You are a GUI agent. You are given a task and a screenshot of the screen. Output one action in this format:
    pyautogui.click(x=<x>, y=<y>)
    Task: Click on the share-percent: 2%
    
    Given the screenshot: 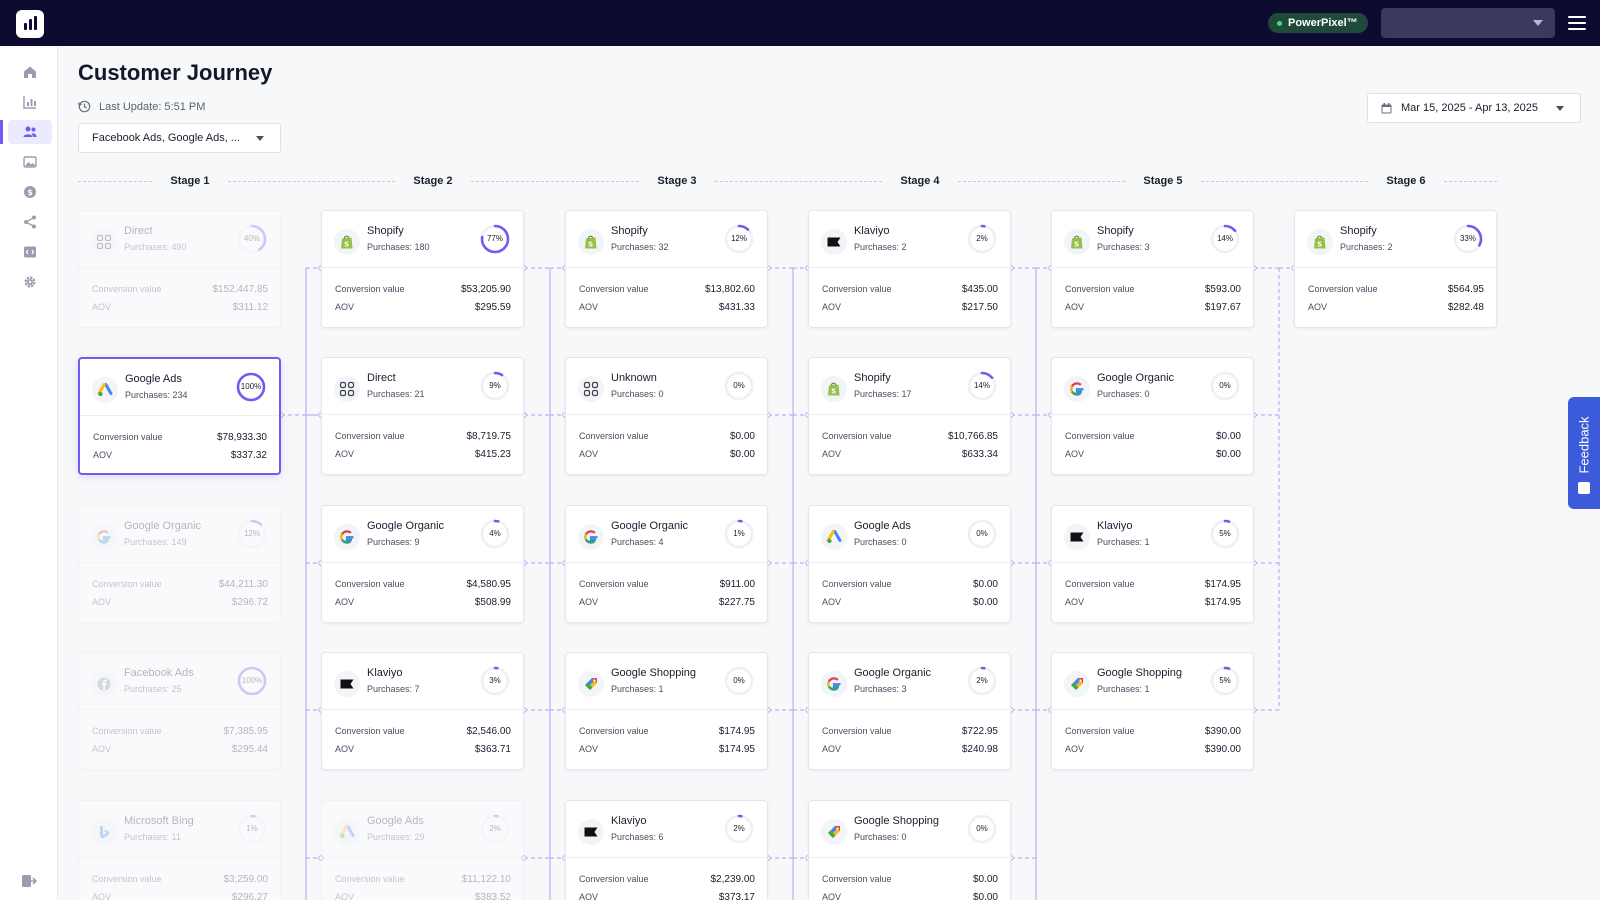 What is the action you would take?
    pyautogui.click(x=982, y=238)
    